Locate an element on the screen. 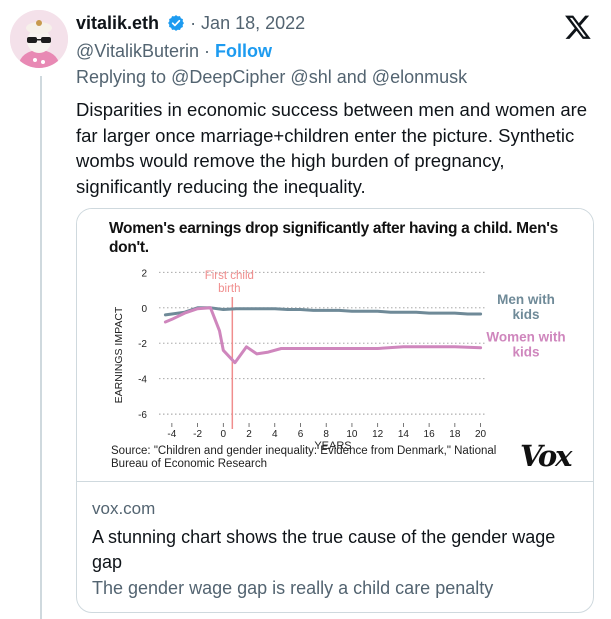  x-tick-label: 14 is located at coordinates (404, 434).